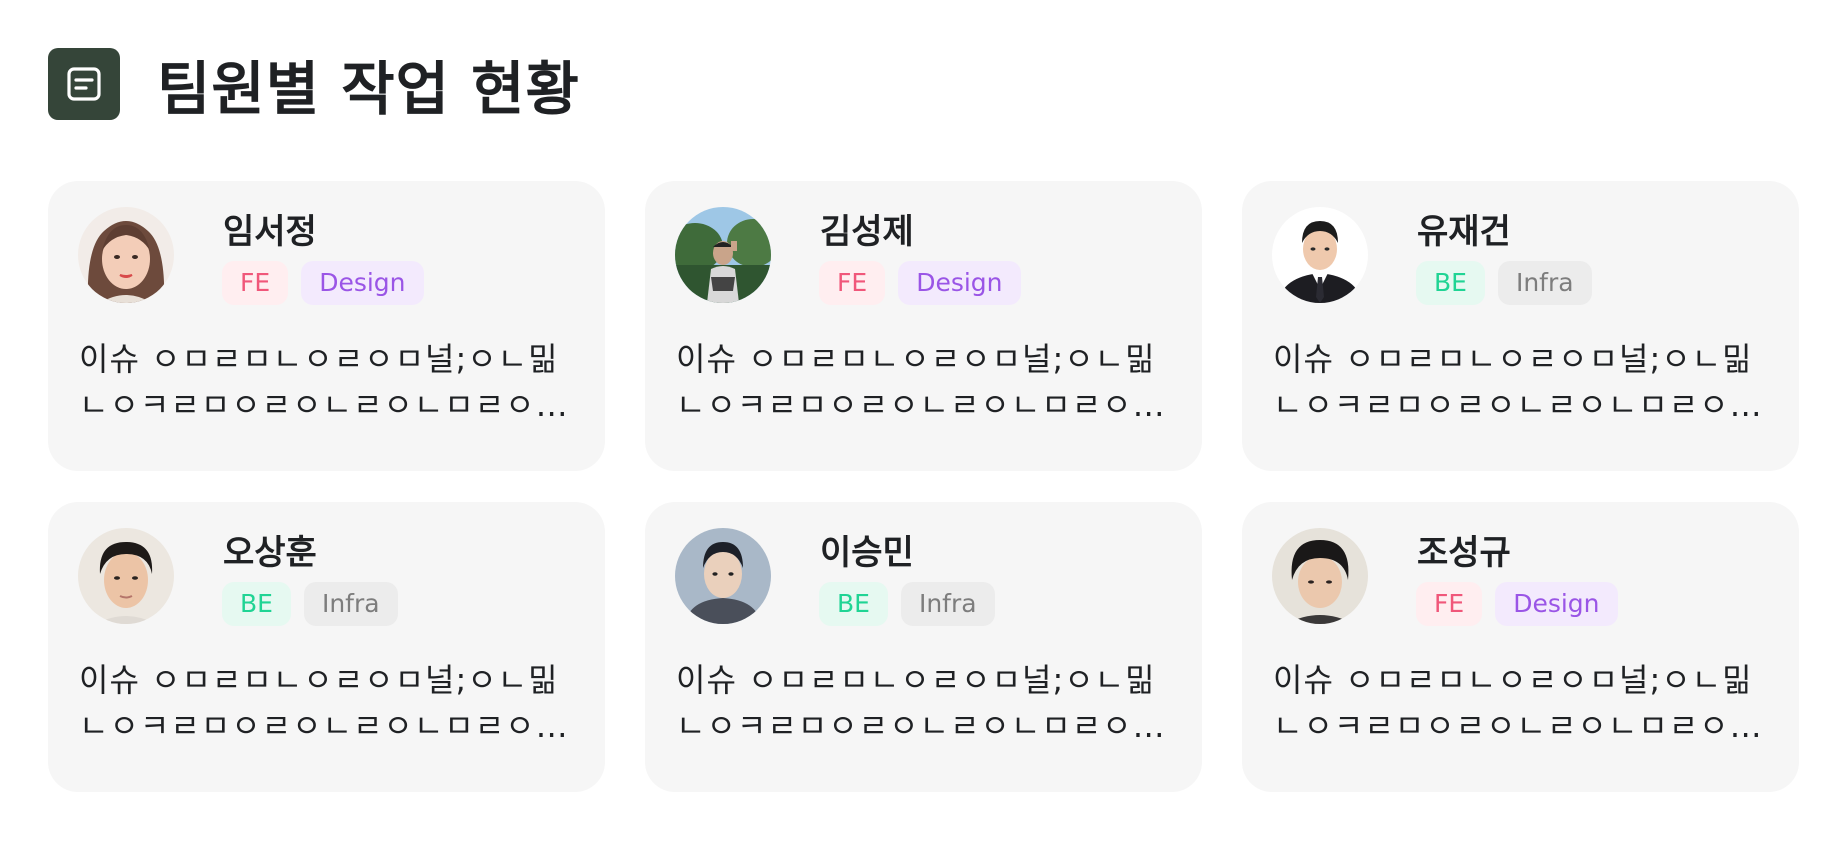 This screenshot has width=1848, height=858. I want to click on member-name: 오상훈, so click(270, 553).